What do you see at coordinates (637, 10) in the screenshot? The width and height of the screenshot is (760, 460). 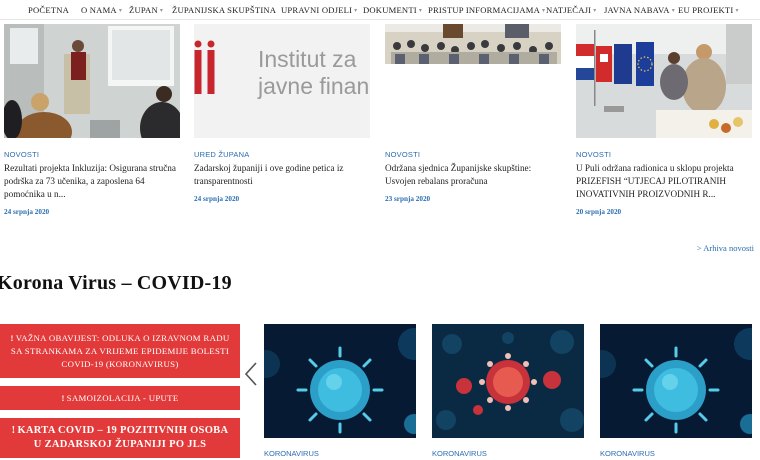 I see `nav-item-label: JAVNA NABAVA` at bounding box center [637, 10].